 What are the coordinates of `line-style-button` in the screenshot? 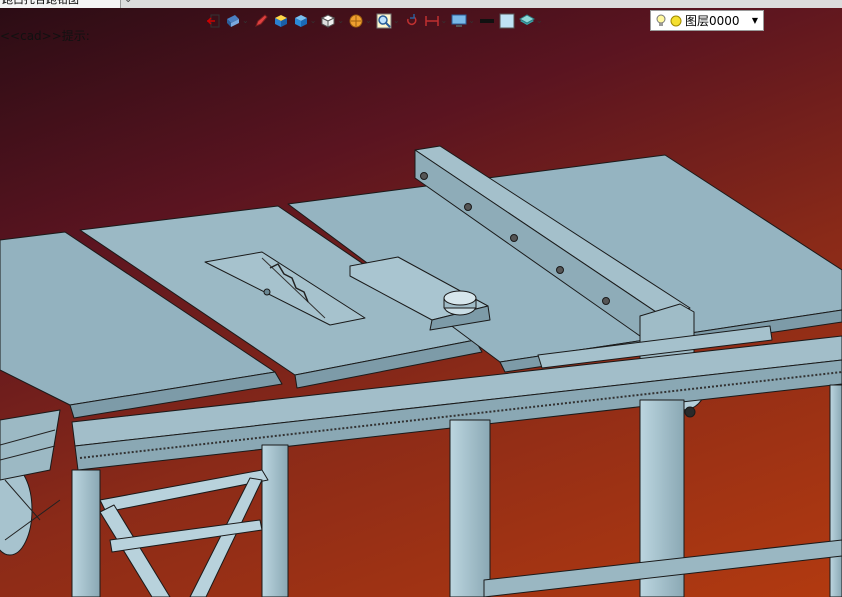 It's located at (487, 21).